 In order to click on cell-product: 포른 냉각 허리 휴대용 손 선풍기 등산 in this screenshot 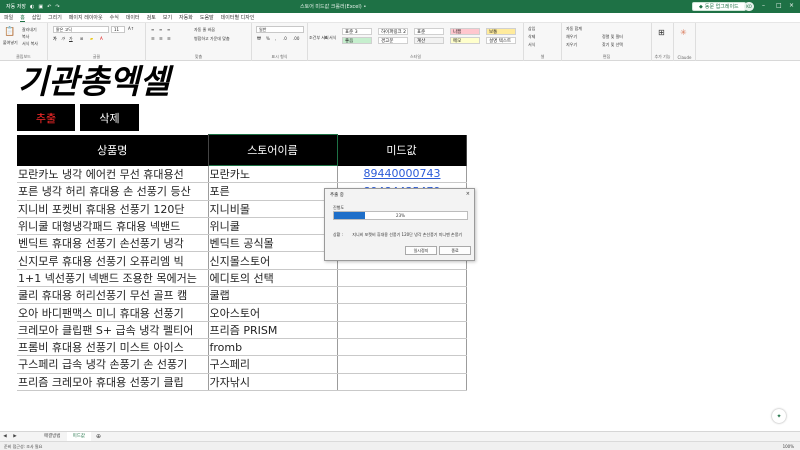, I will do `click(113, 191)`.